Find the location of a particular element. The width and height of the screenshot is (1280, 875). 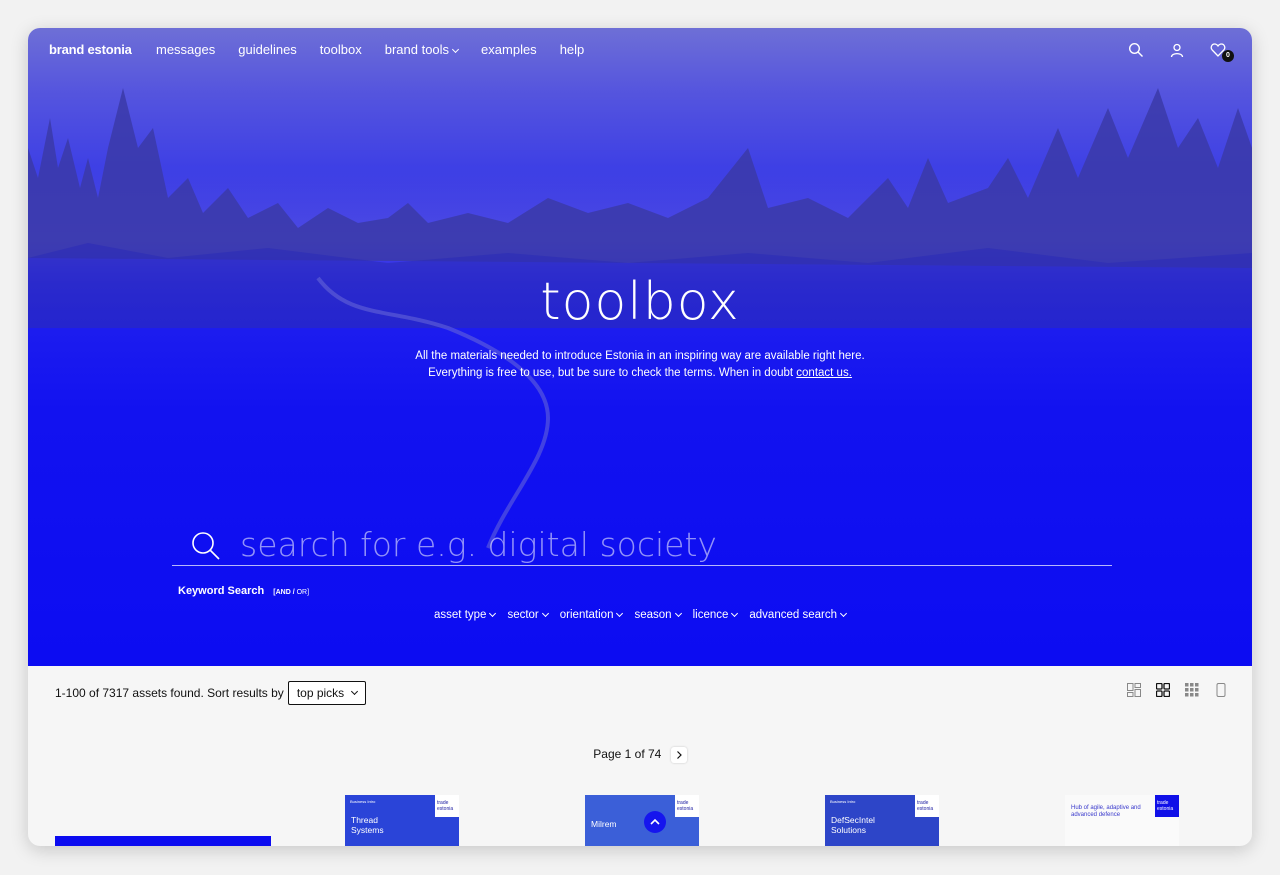

brand-logo: brand estonia is located at coordinates (90, 49).